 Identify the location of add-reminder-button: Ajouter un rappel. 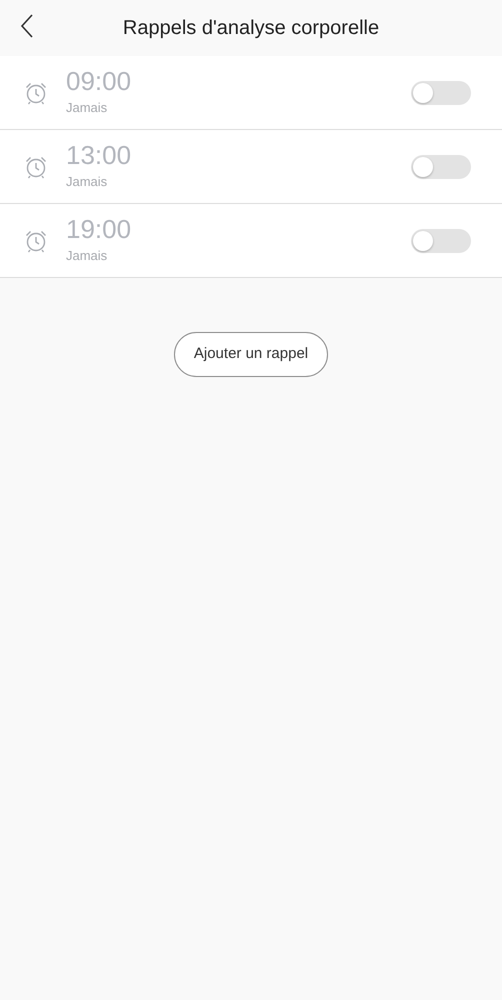
(251, 354).